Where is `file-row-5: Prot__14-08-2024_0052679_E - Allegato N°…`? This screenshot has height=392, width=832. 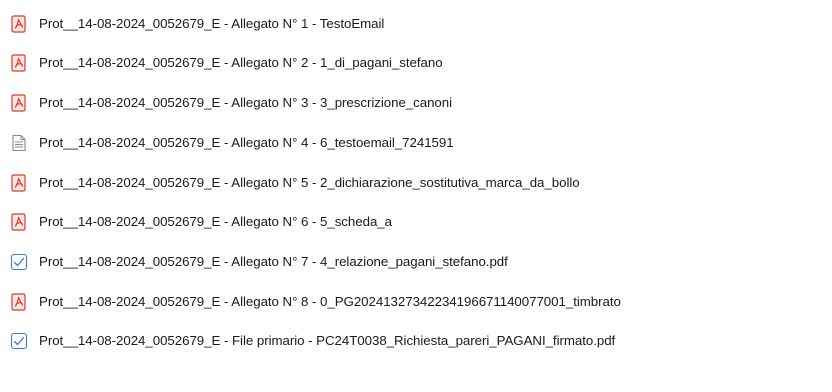
file-row-5: Prot__14-08-2024_0052679_E - Allegato N°… is located at coordinates (416, 183).